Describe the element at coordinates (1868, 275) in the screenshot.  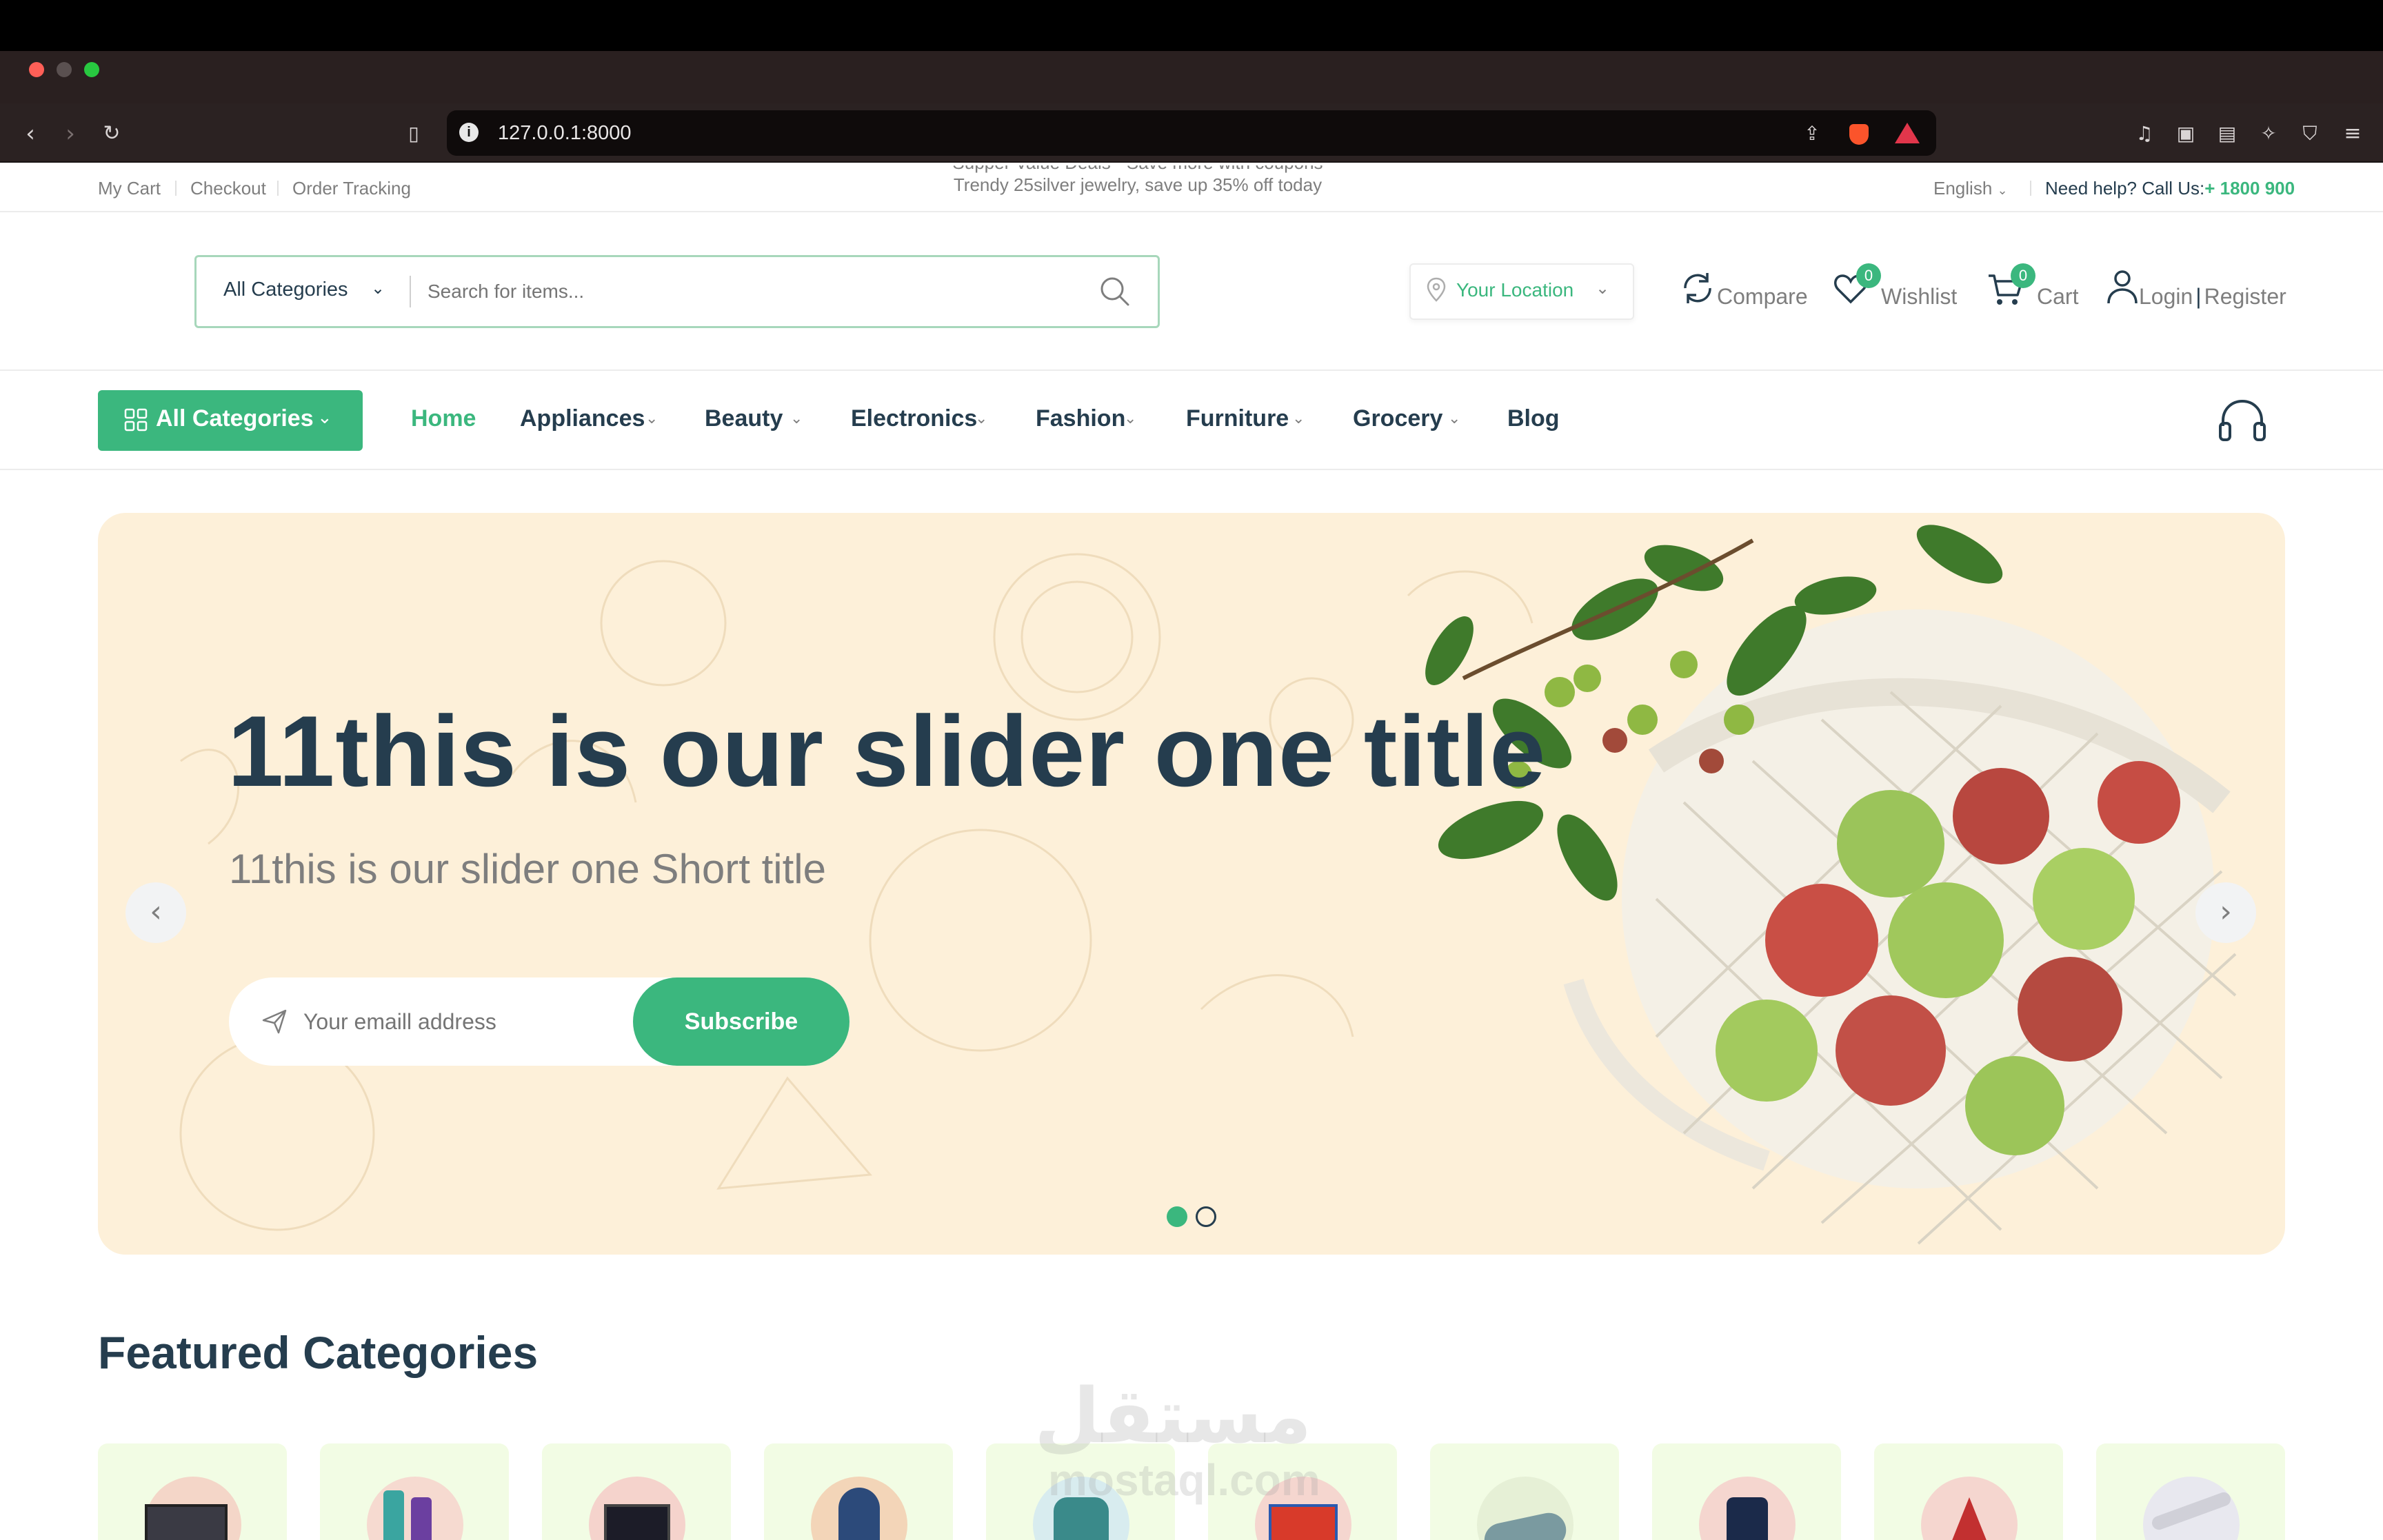
I see `wishlist-count-badge: 0` at that location.